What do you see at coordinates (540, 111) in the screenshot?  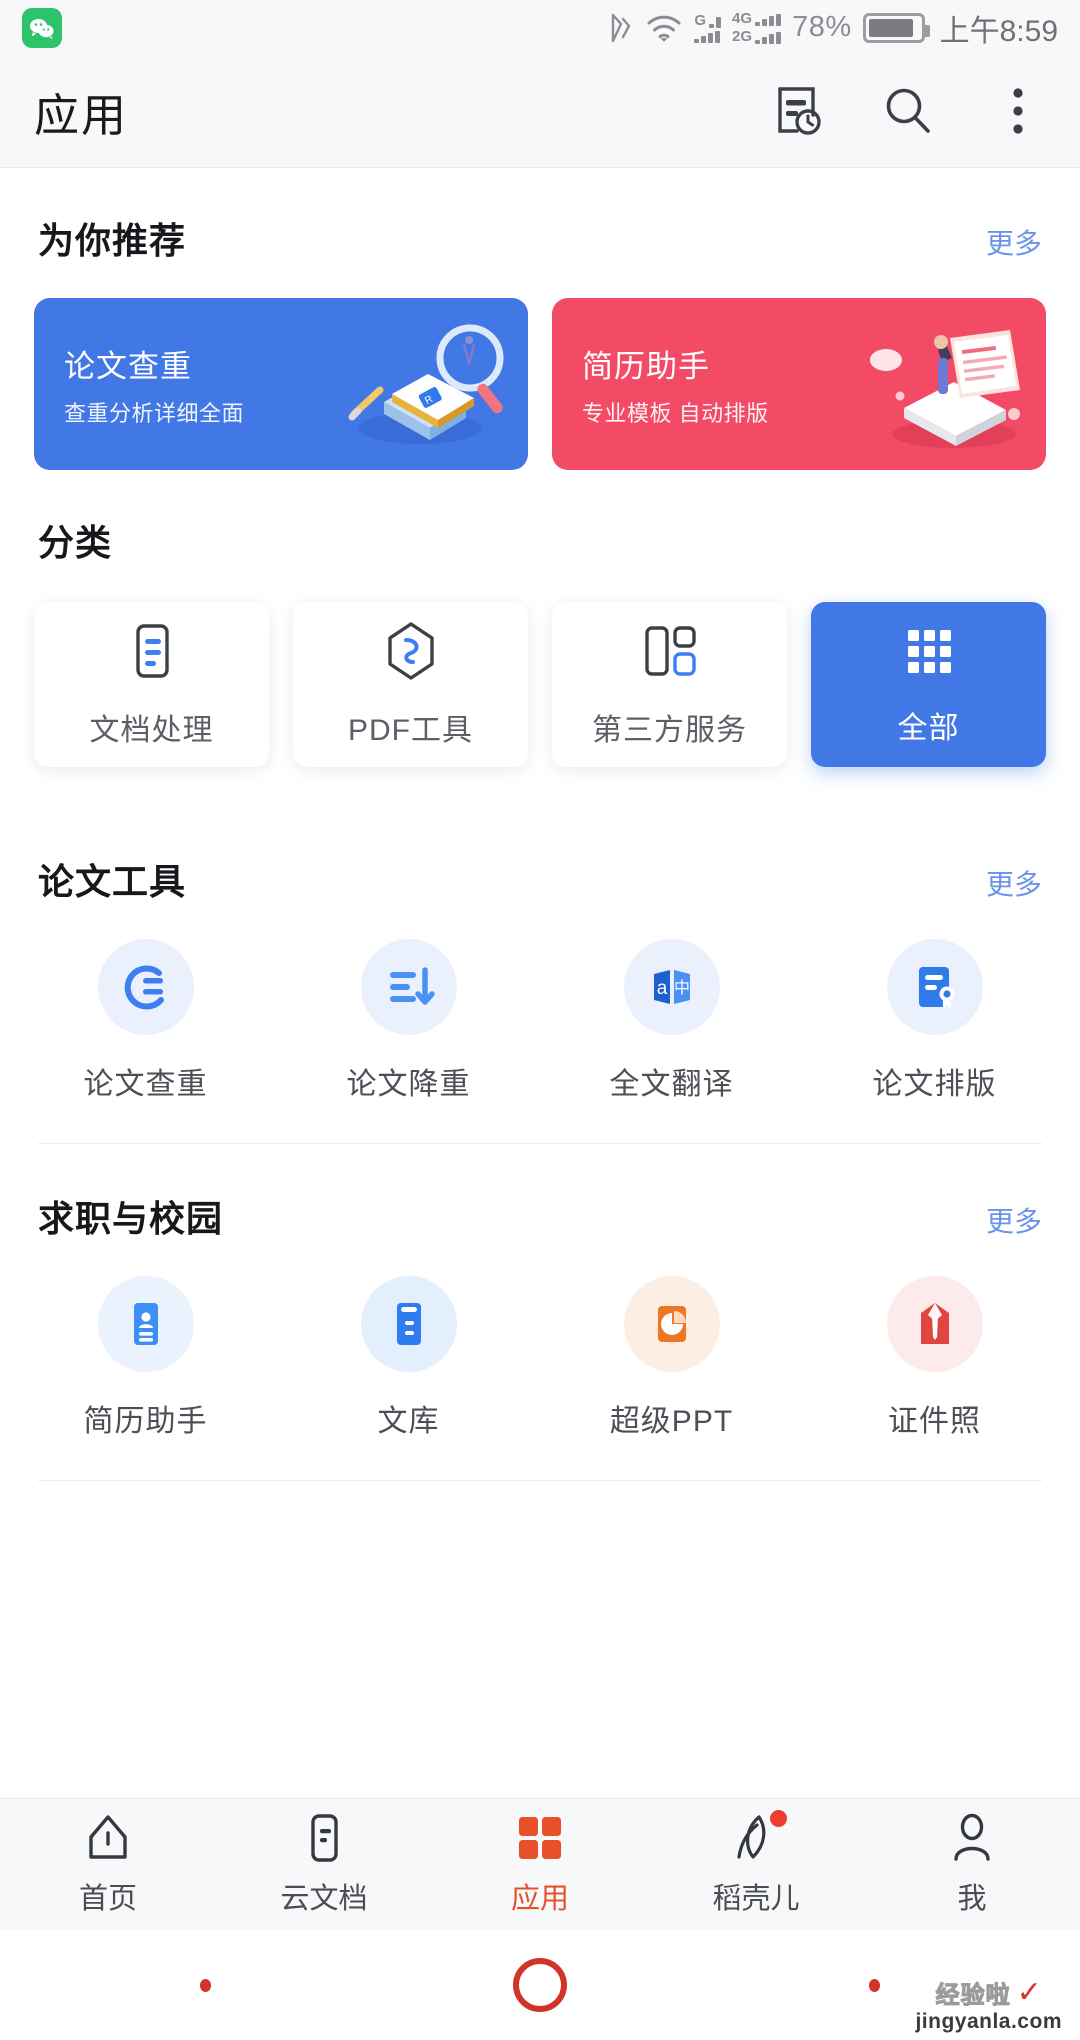 I see `app-bar: 应用` at bounding box center [540, 111].